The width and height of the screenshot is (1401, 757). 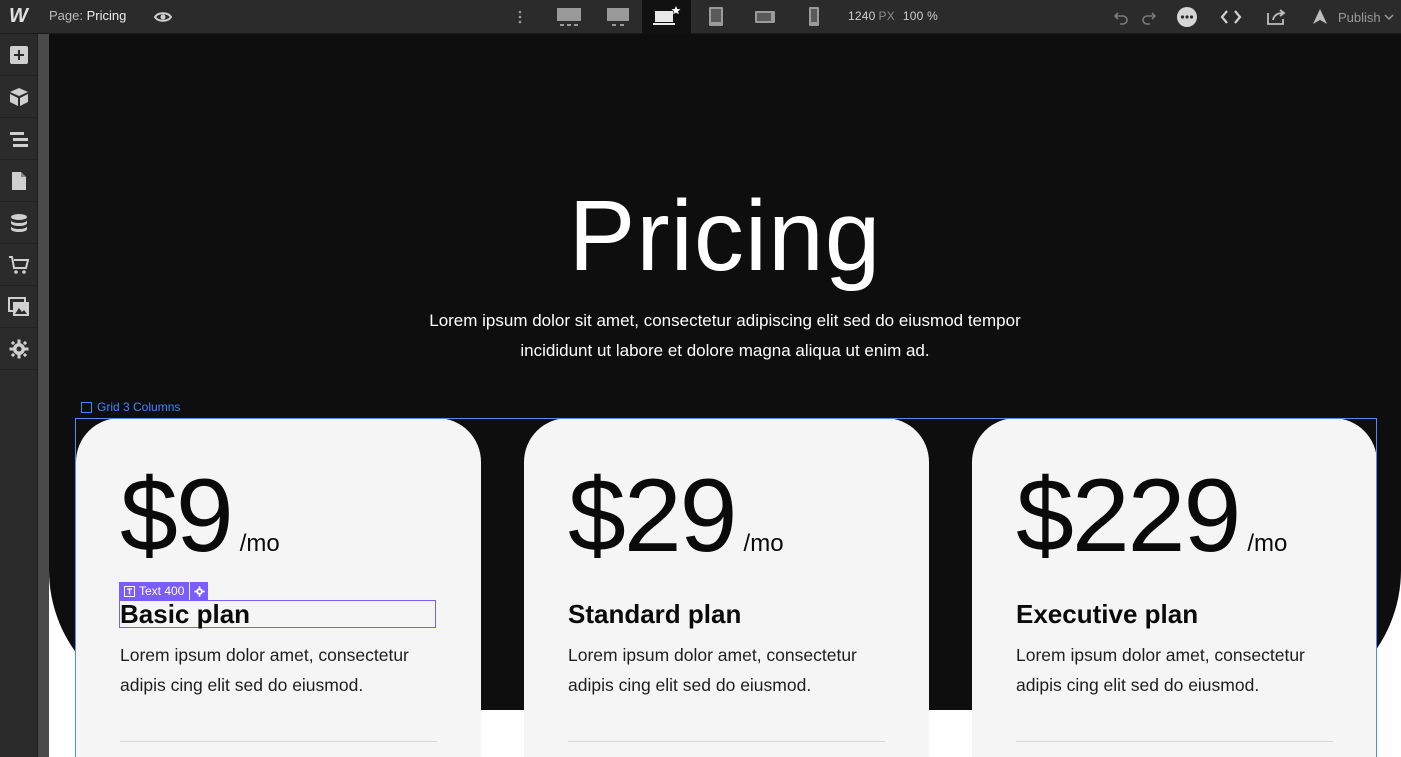 I want to click on plan-name: Standard plan, so click(x=654, y=614).